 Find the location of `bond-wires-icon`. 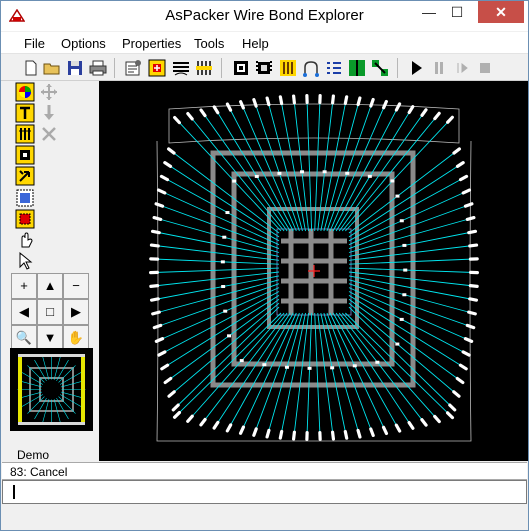

bond-wires-icon is located at coordinates (204, 68).